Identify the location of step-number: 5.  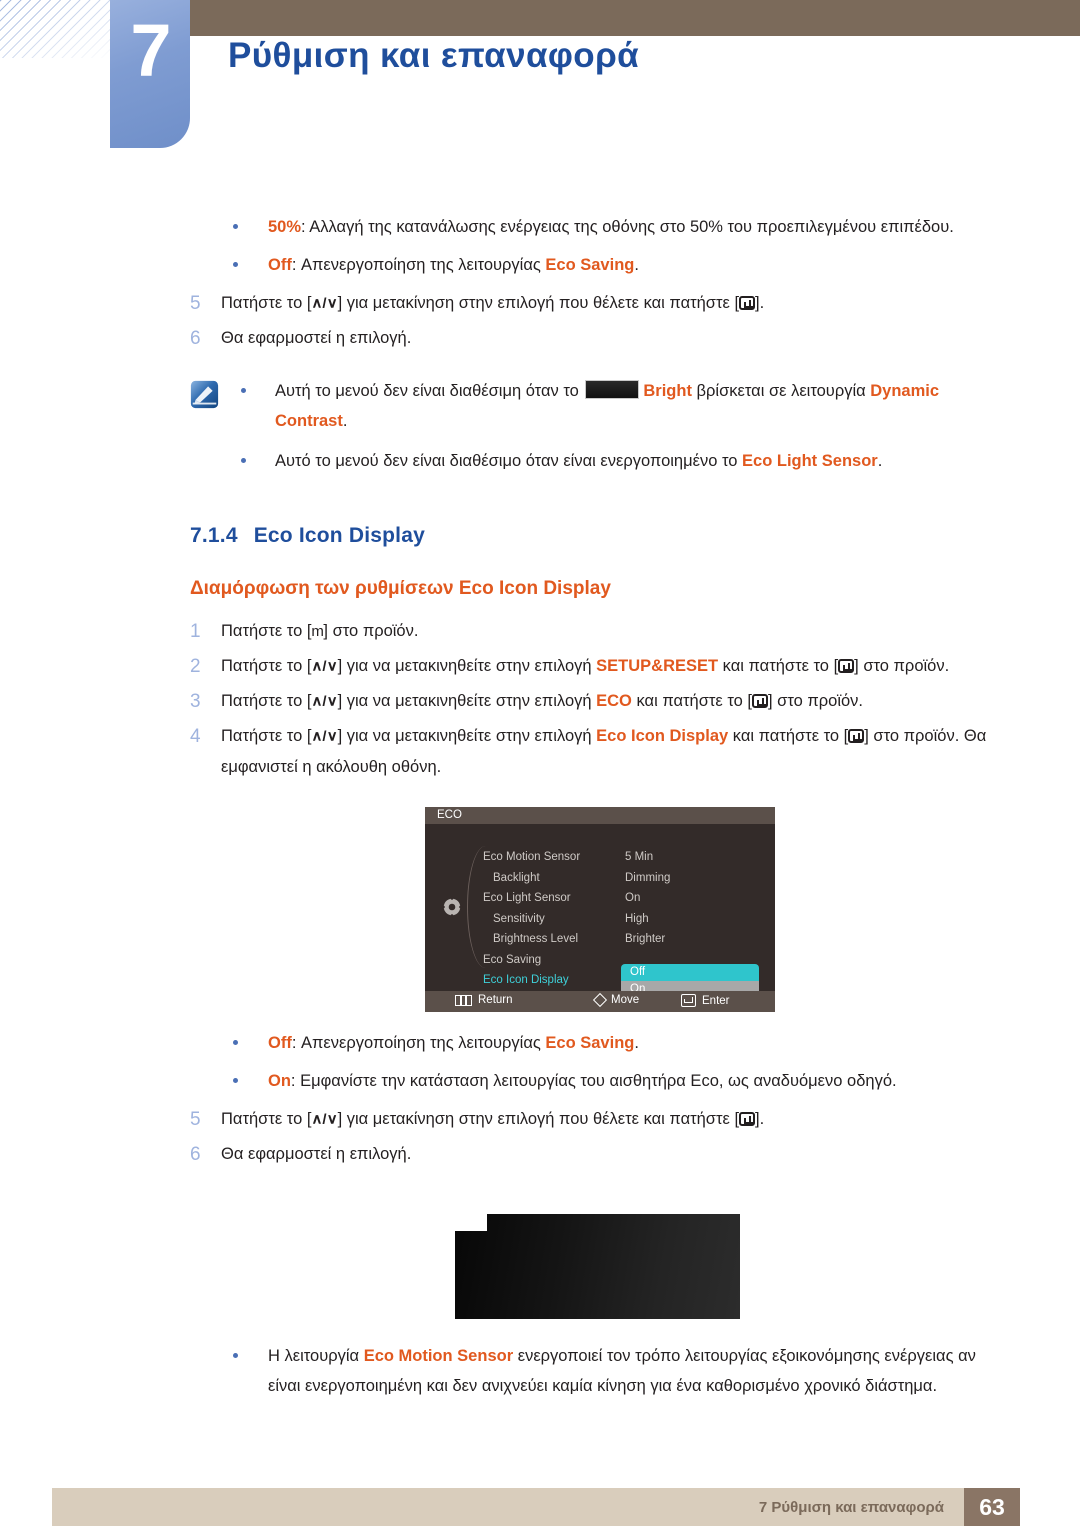
(195, 1119).